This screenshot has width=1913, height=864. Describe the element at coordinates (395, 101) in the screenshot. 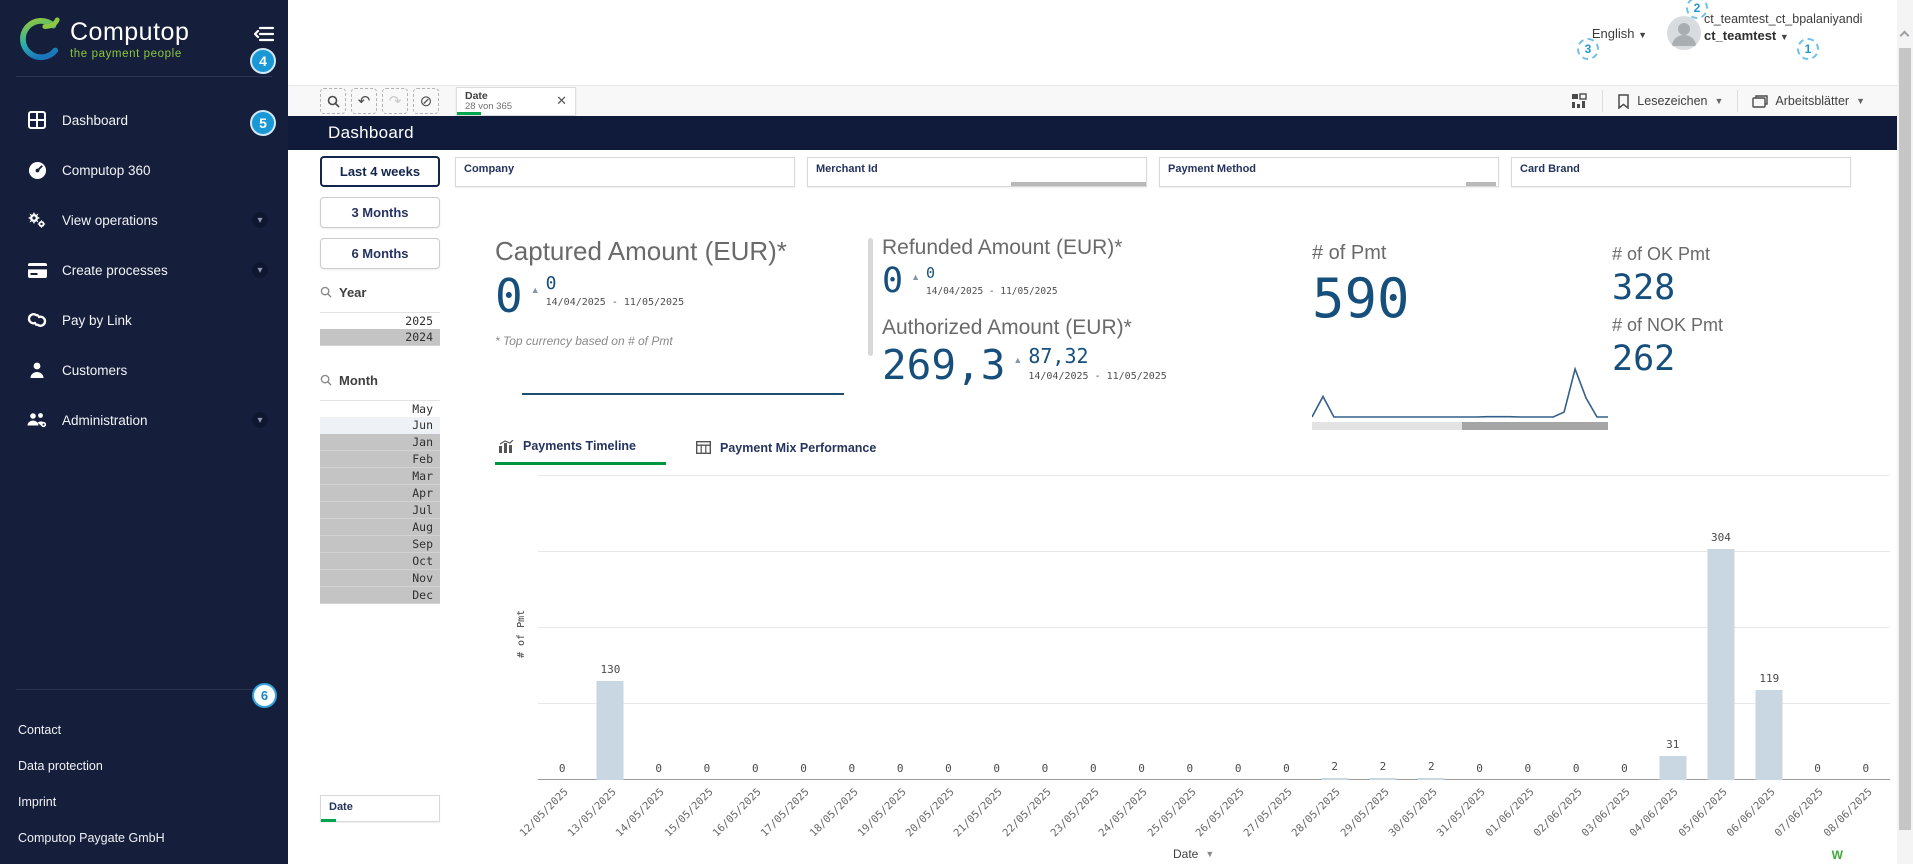

I see `selections-forward-icon: ↷` at that location.